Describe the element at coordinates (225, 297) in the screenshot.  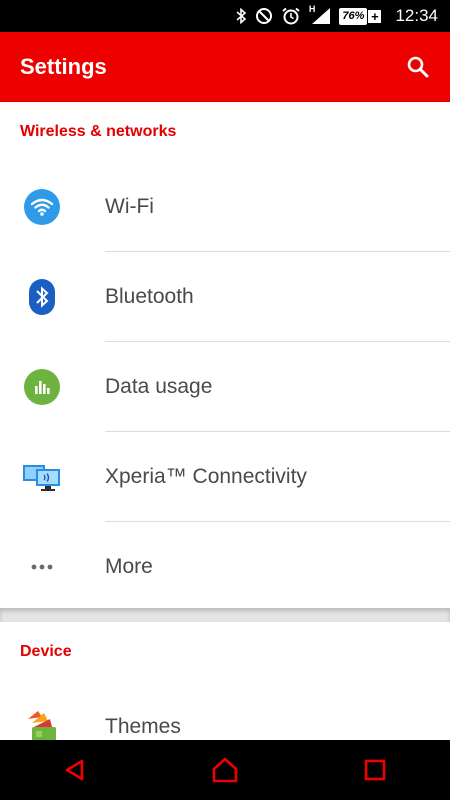
I see `settings-item-bluetooth: Bluetooth` at that location.